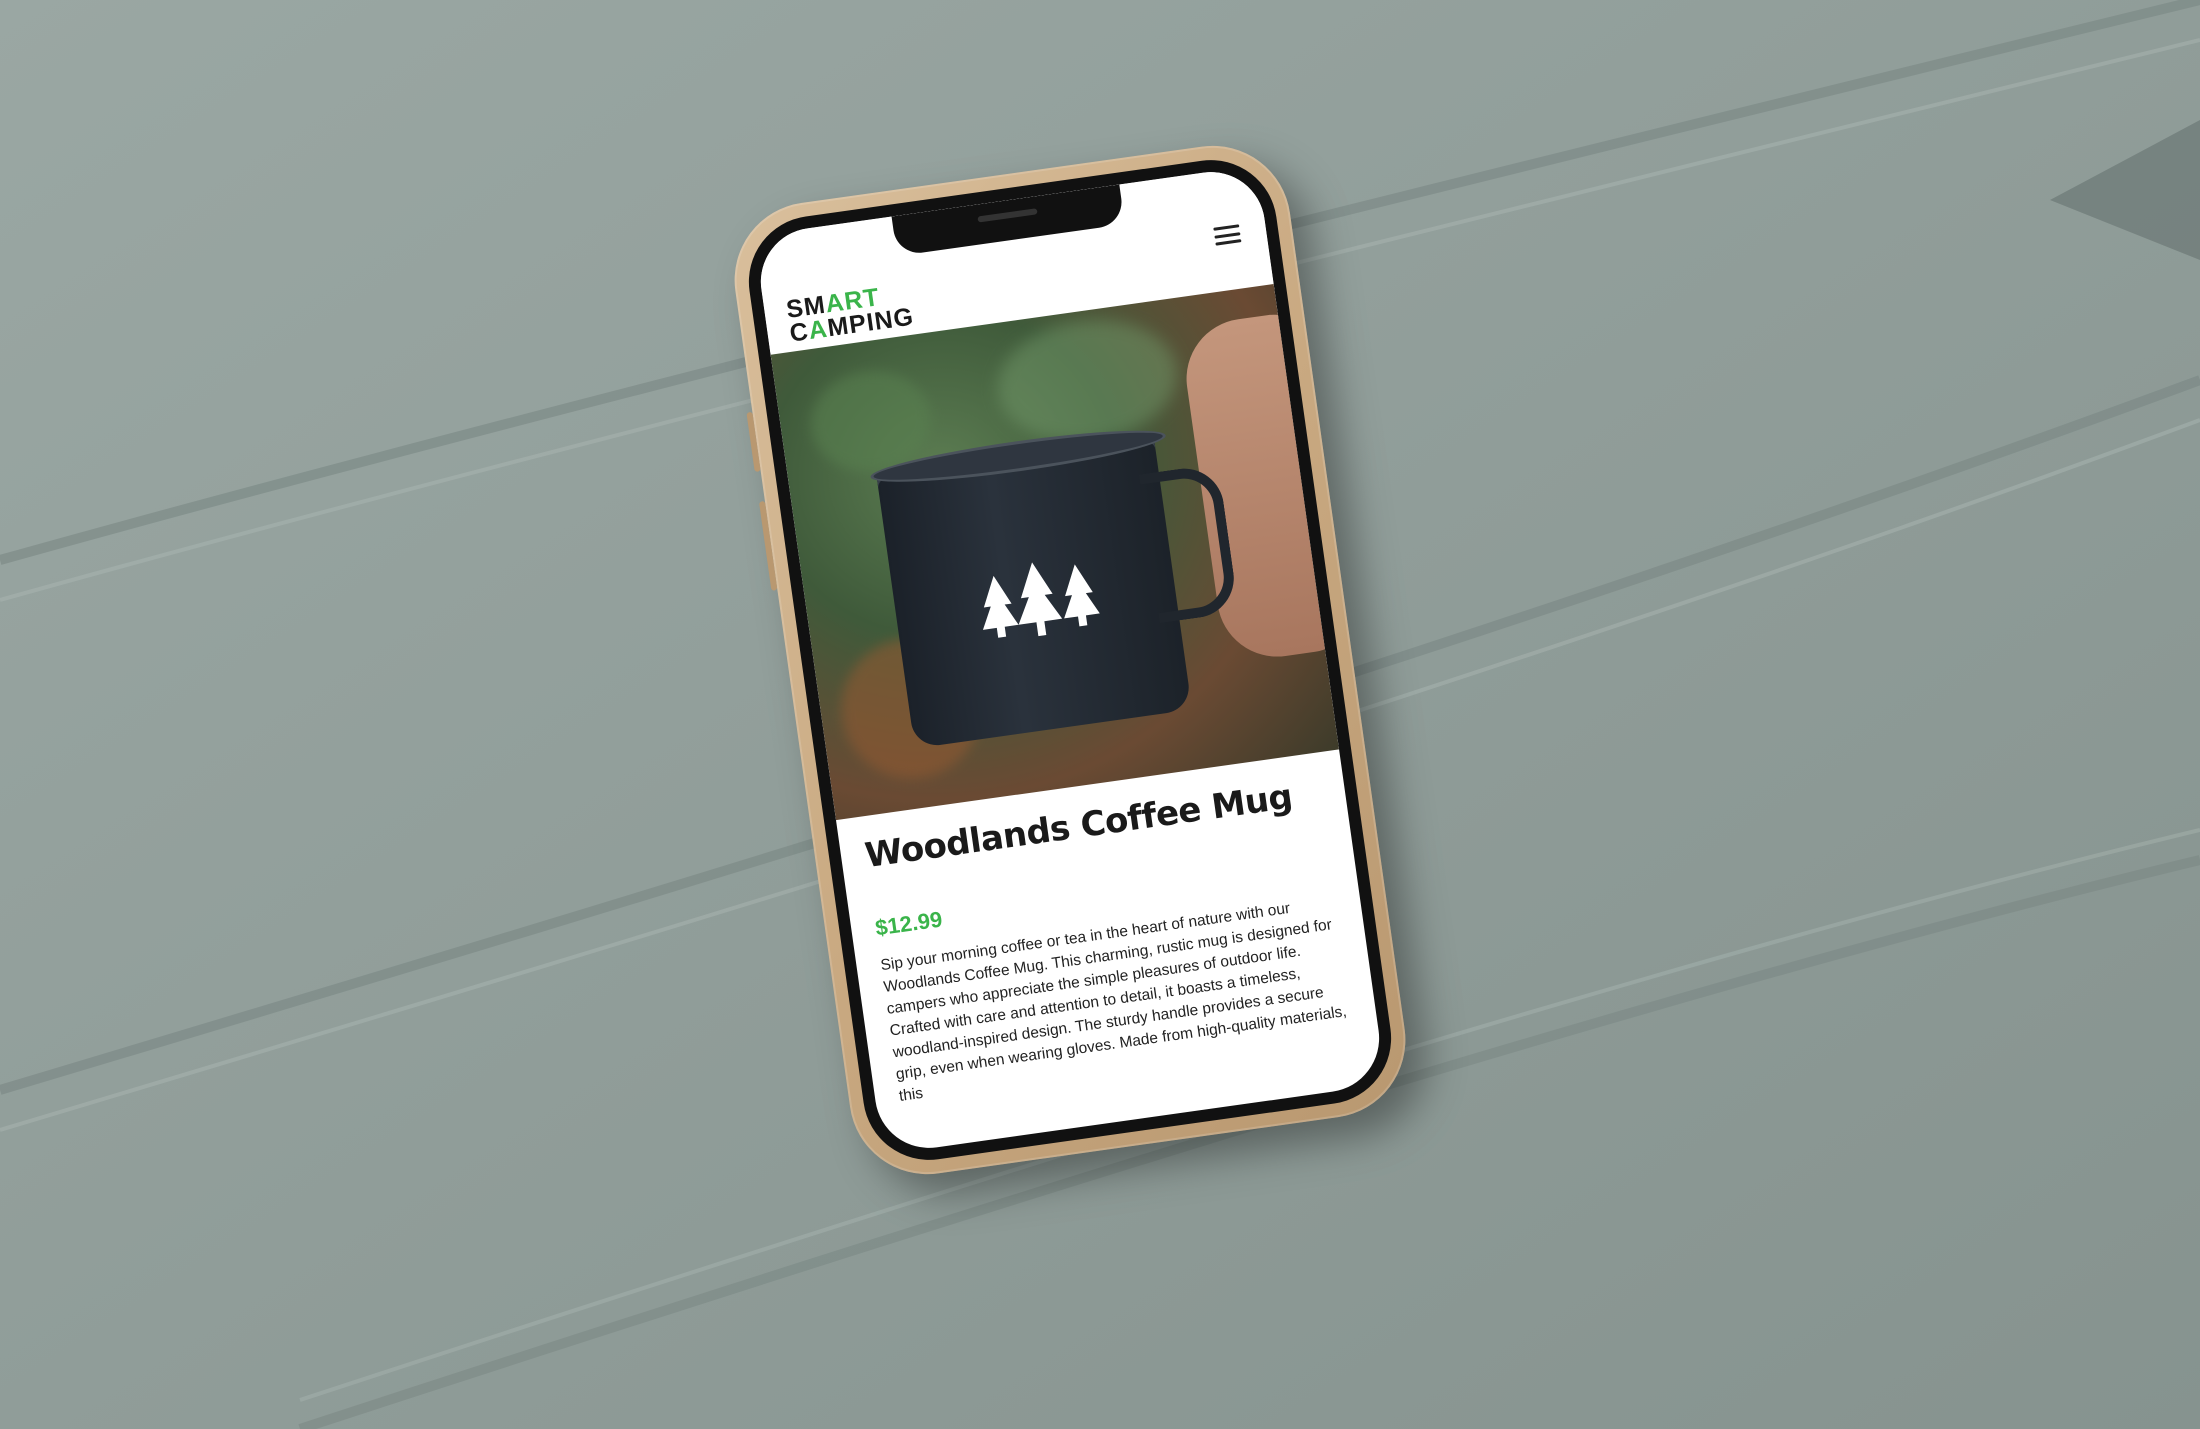 This screenshot has width=2200, height=1429. Describe the element at coordinates (1007, 215) in the screenshot. I see `speaker` at that location.